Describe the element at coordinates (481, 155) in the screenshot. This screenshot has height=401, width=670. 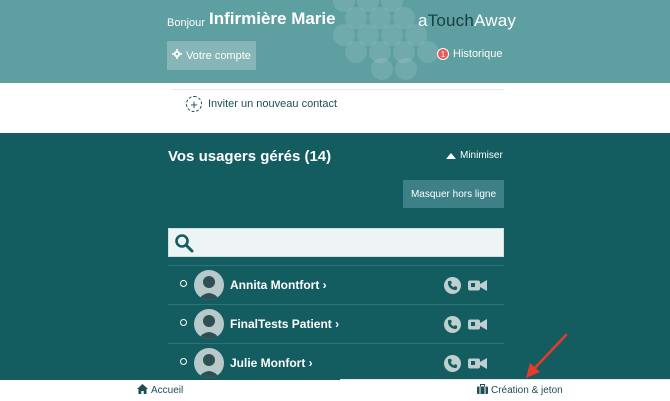
I see `minimize-label: Minimiser` at that location.